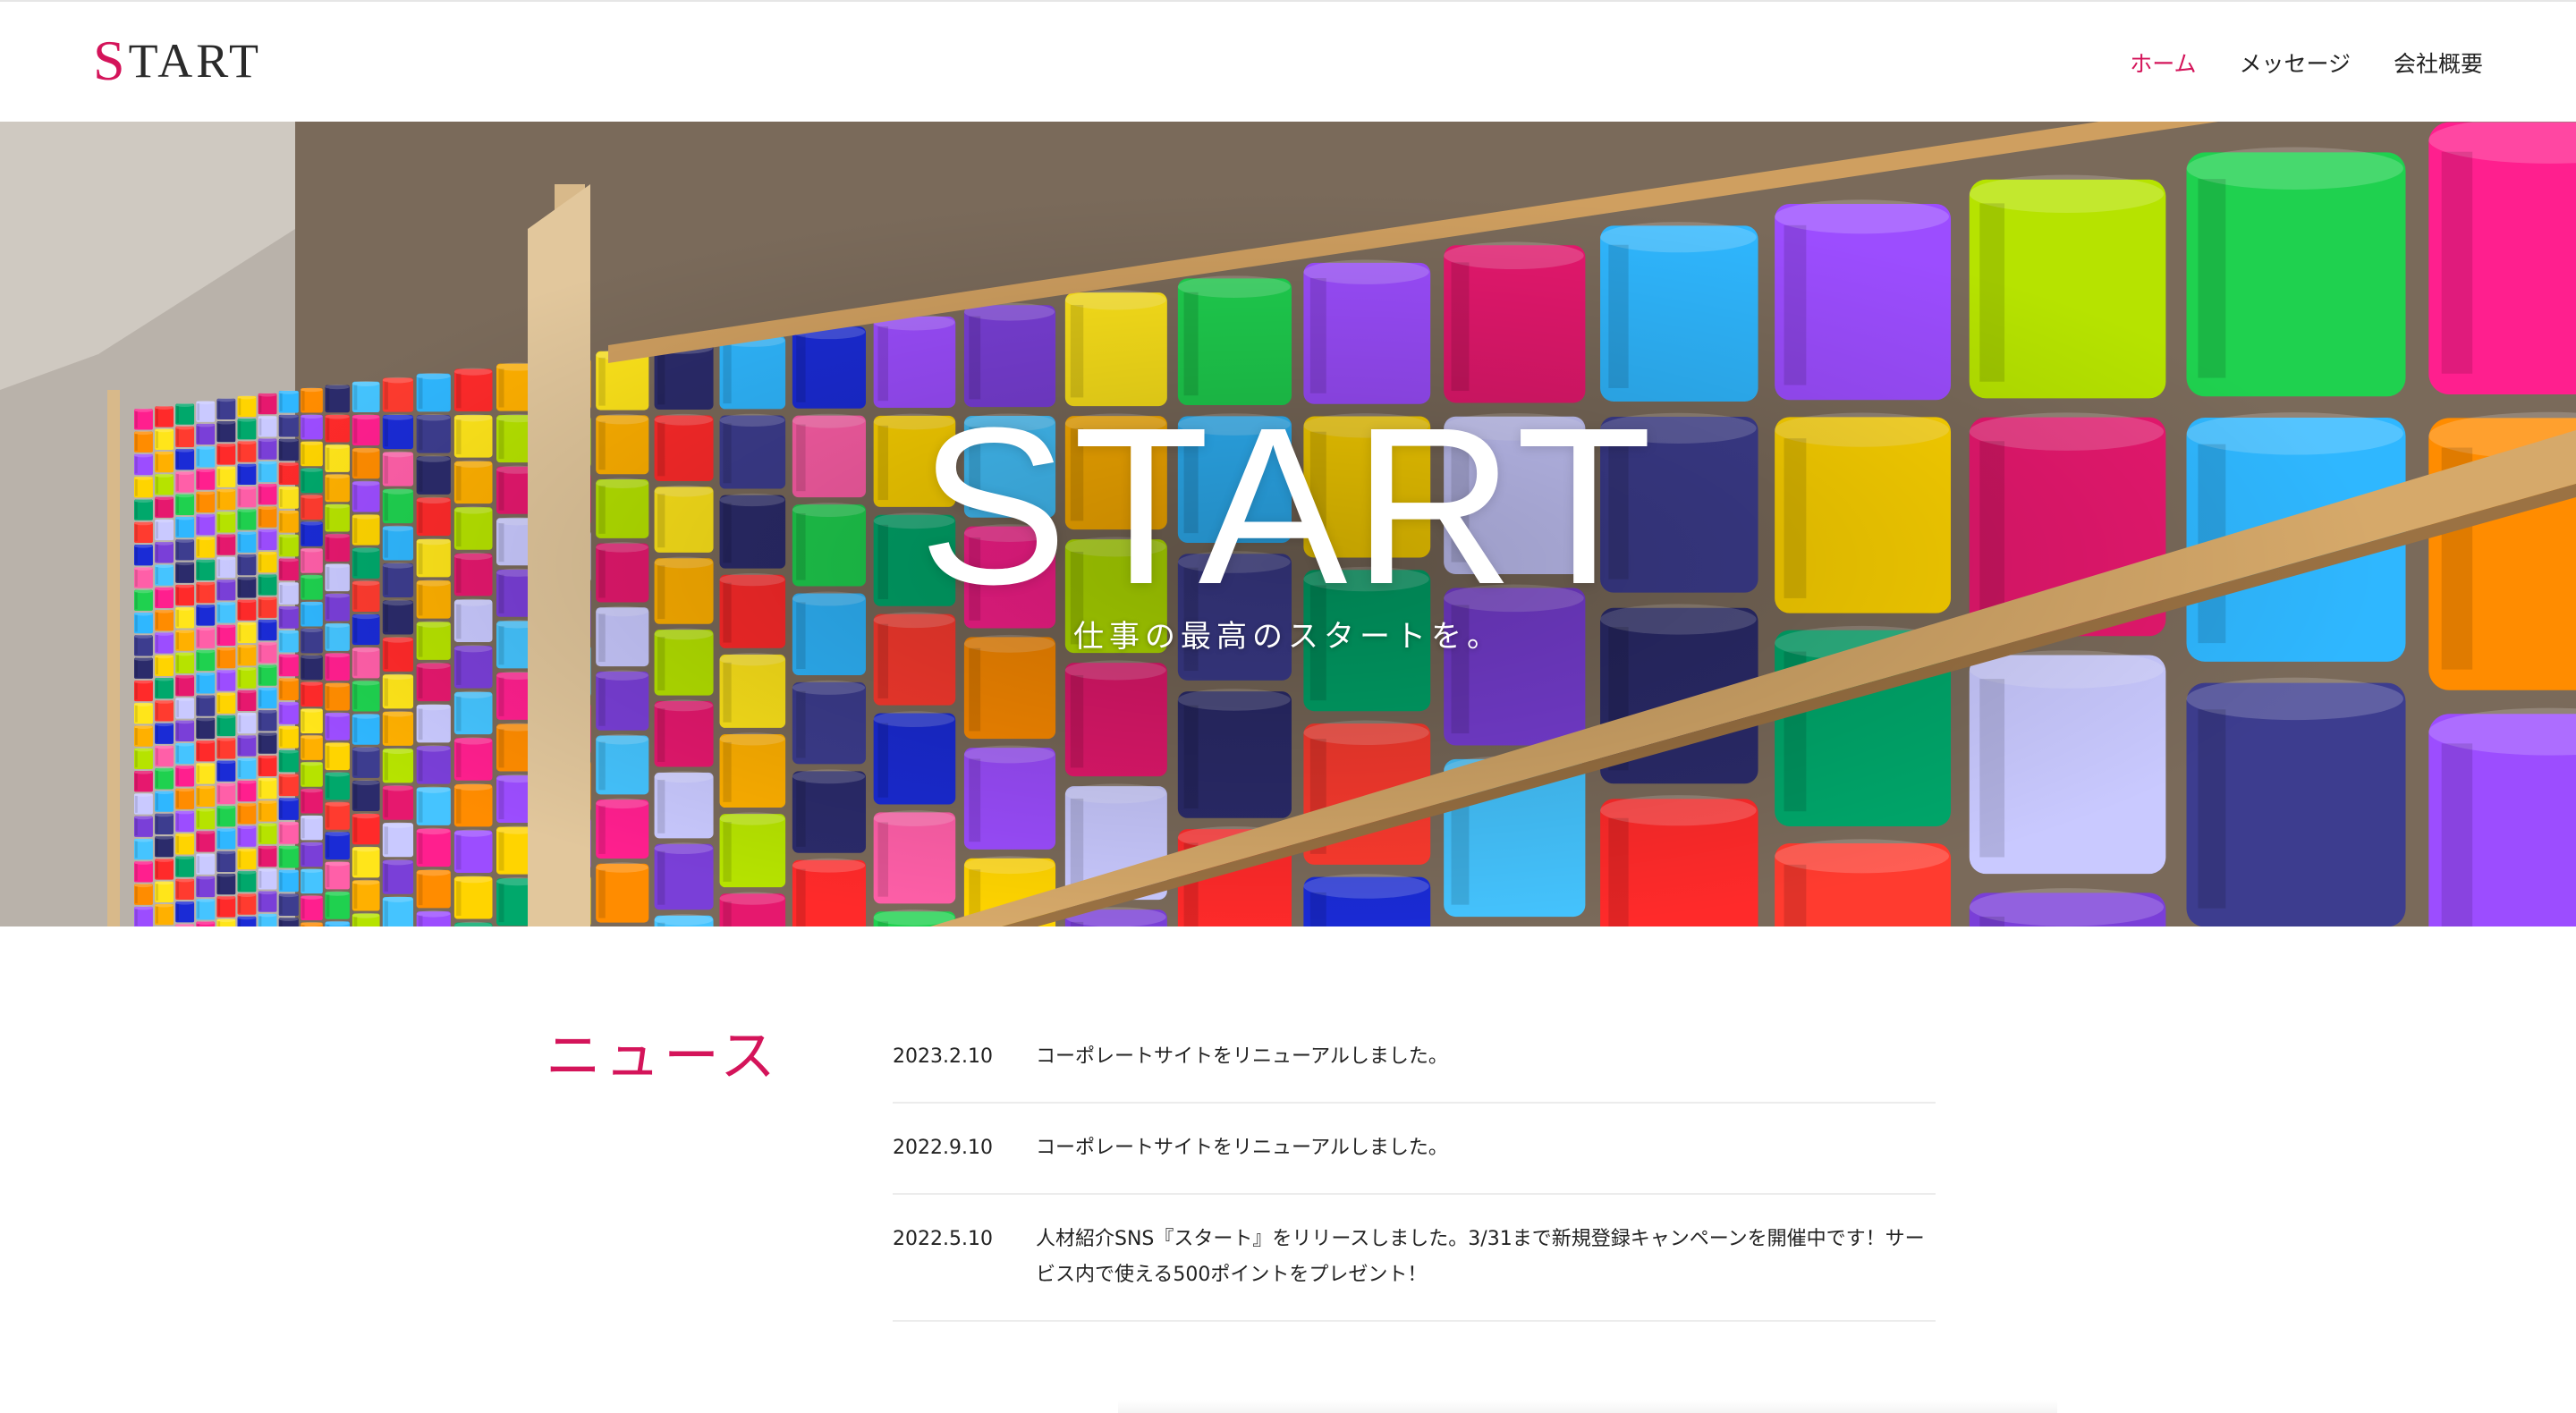  What do you see at coordinates (662, 1055) in the screenshot?
I see `news-heading: ニュース` at bounding box center [662, 1055].